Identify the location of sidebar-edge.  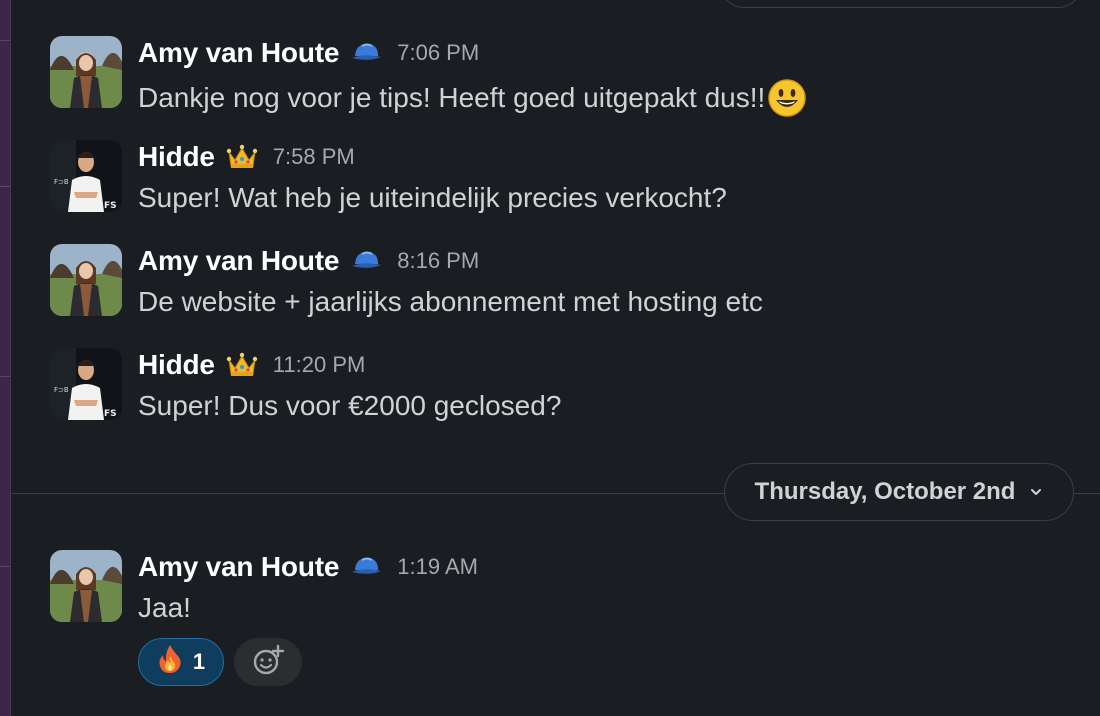
(5, 358).